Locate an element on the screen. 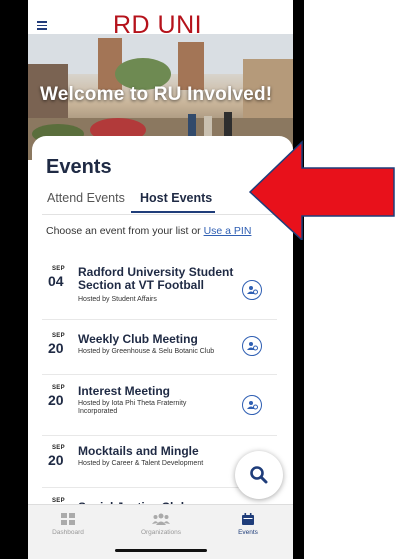  tab-host-events: Host Events is located at coordinates (176, 198).